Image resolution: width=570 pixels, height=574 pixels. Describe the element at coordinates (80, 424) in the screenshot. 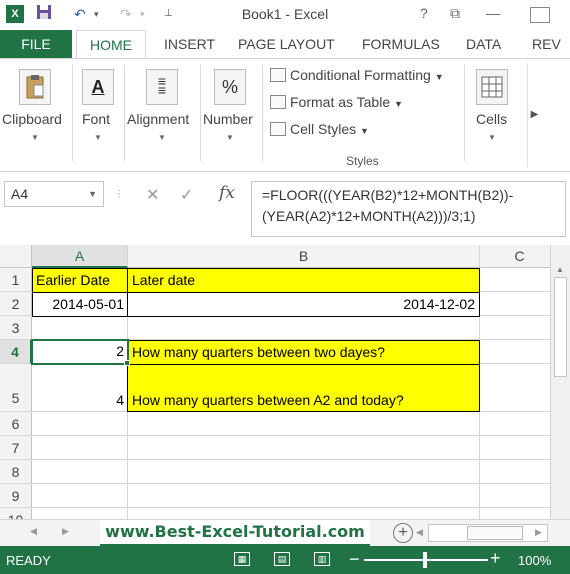

I see `cell-a6` at that location.